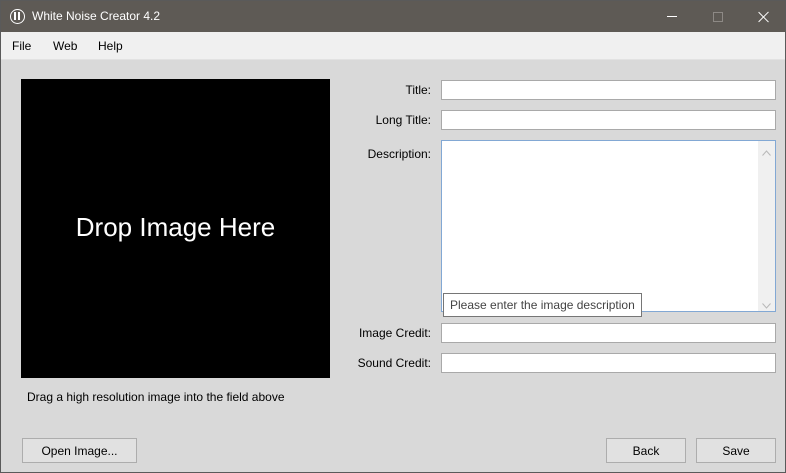 This screenshot has height=473, width=786. What do you see at coordinates (542, 305) in the screenshot?
I see `description-tooltip: Please enter the image description` at bounding box center [542, 305].